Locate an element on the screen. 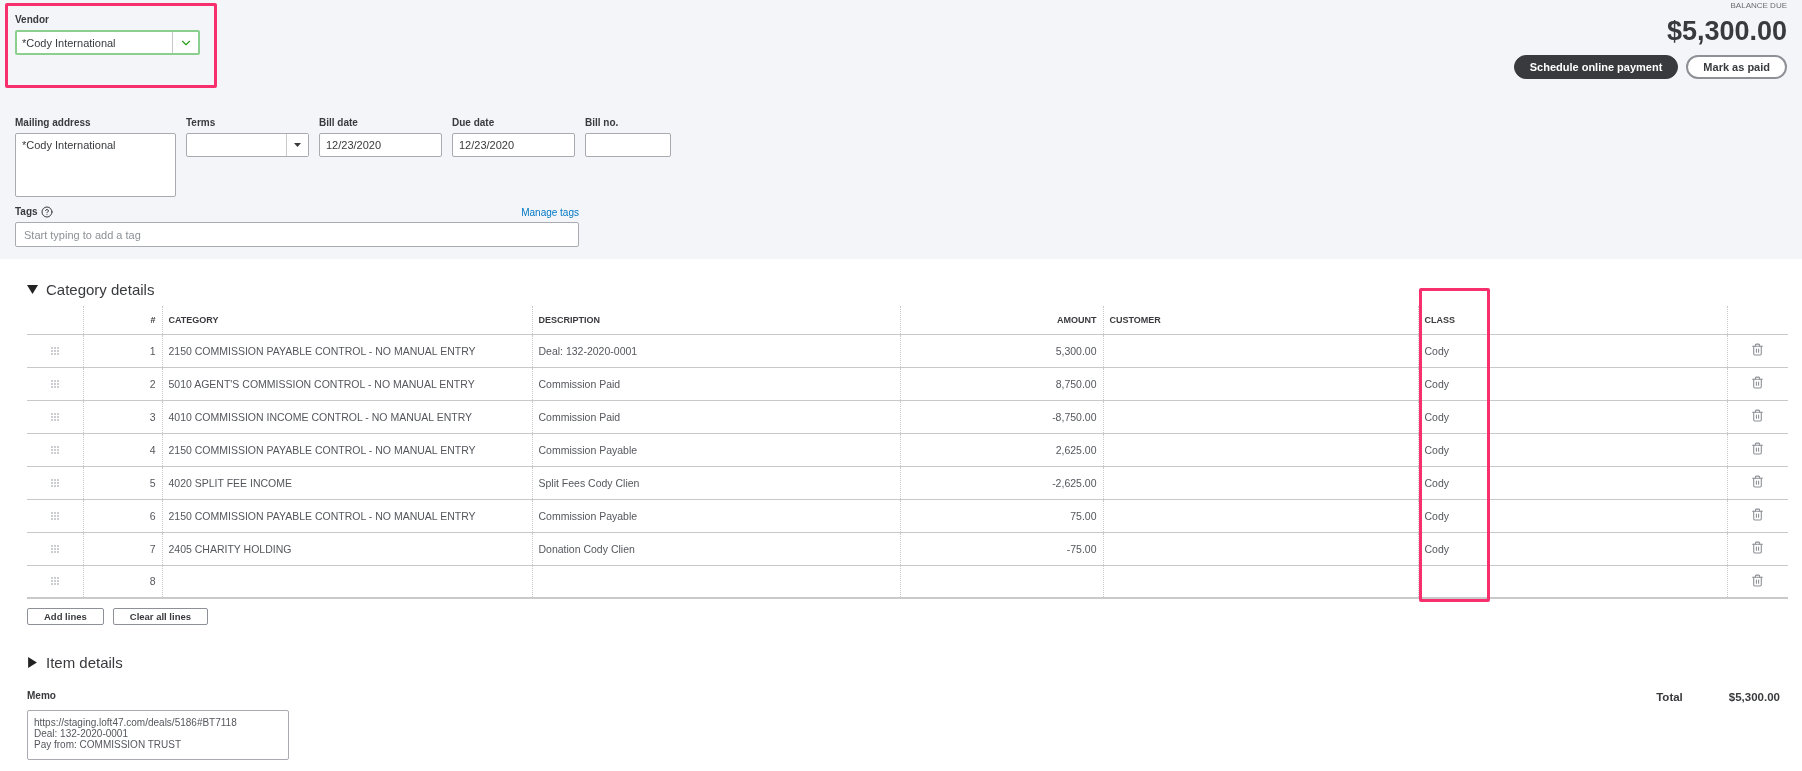 The height and width of the screenshot is (771, 1802). row-number: 7 is located at coordinates (152, 548).